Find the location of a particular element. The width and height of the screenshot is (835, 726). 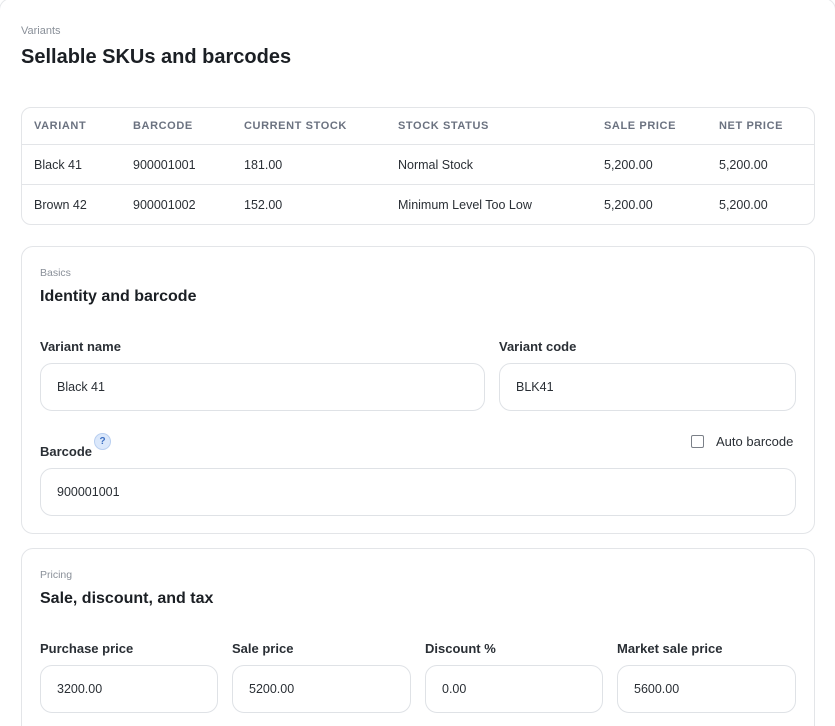

purchase-price-input: 3200.00 is located at coordinates (129, 689).